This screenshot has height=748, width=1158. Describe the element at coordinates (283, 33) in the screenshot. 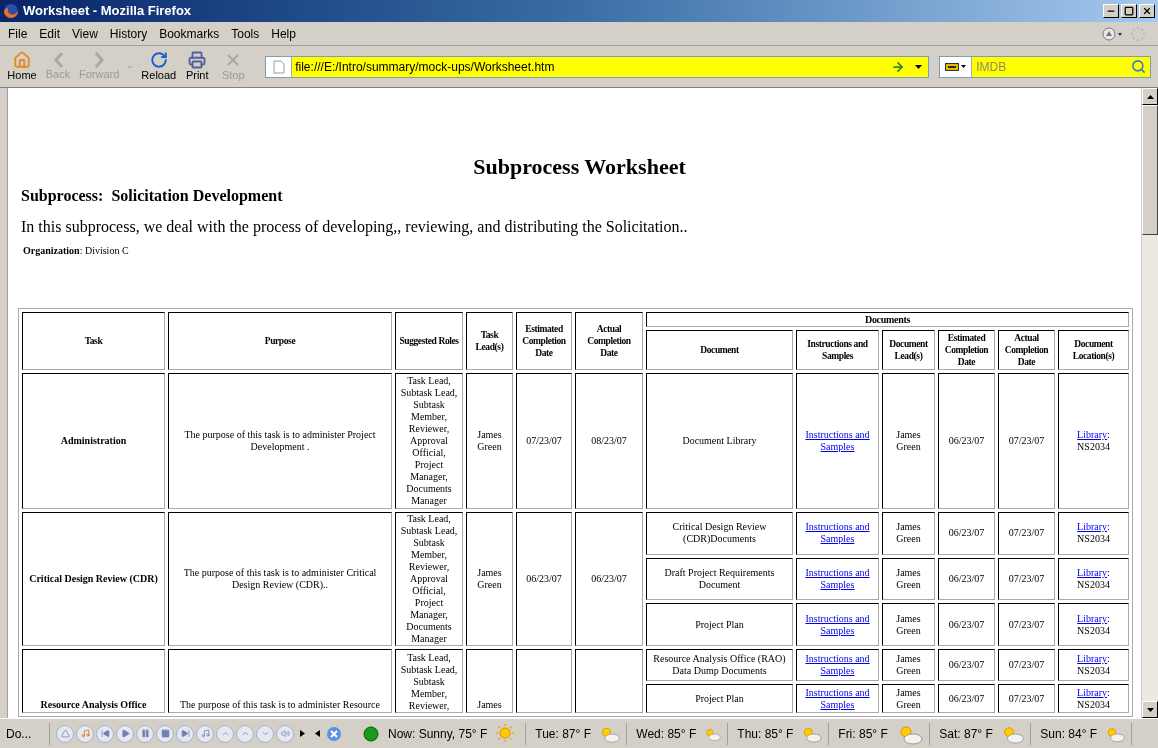

I see `menu-item: Help` at that location.